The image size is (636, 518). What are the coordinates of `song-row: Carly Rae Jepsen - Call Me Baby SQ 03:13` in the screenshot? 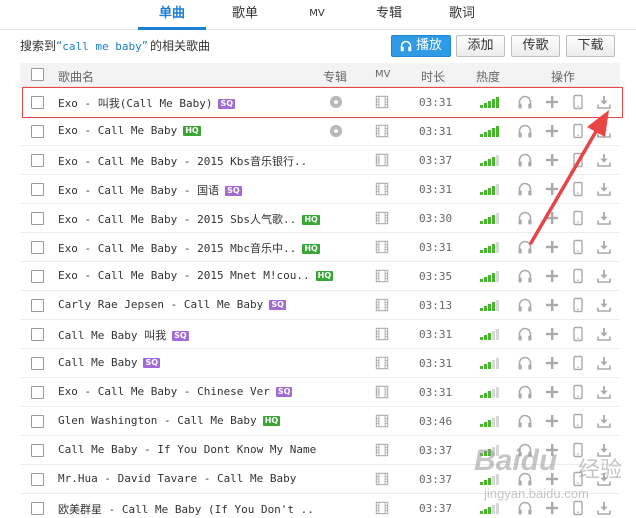 It's located at (320, 305).